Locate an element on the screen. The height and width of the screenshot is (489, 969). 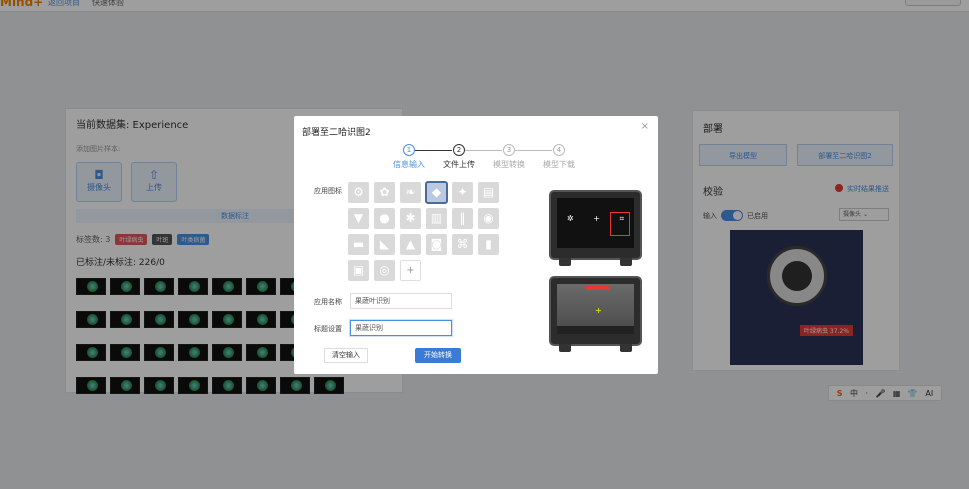
close-icon: × is located at coordinates (645, 126).